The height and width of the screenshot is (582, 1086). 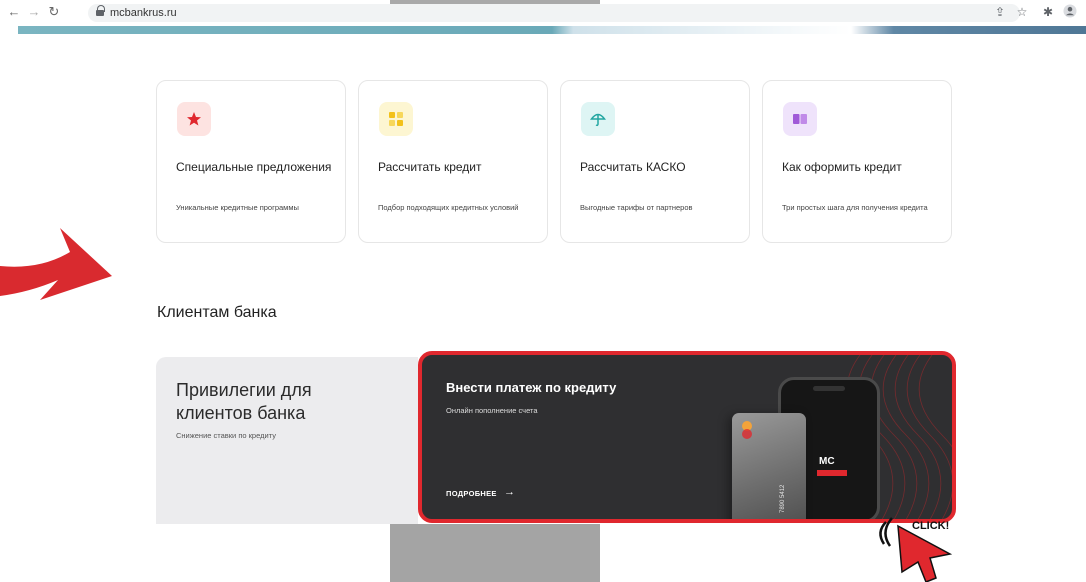 What do you see at coordinates (396, 119) in the screenshot?
I see `calculator-icon` at bounding box center [396, 119].